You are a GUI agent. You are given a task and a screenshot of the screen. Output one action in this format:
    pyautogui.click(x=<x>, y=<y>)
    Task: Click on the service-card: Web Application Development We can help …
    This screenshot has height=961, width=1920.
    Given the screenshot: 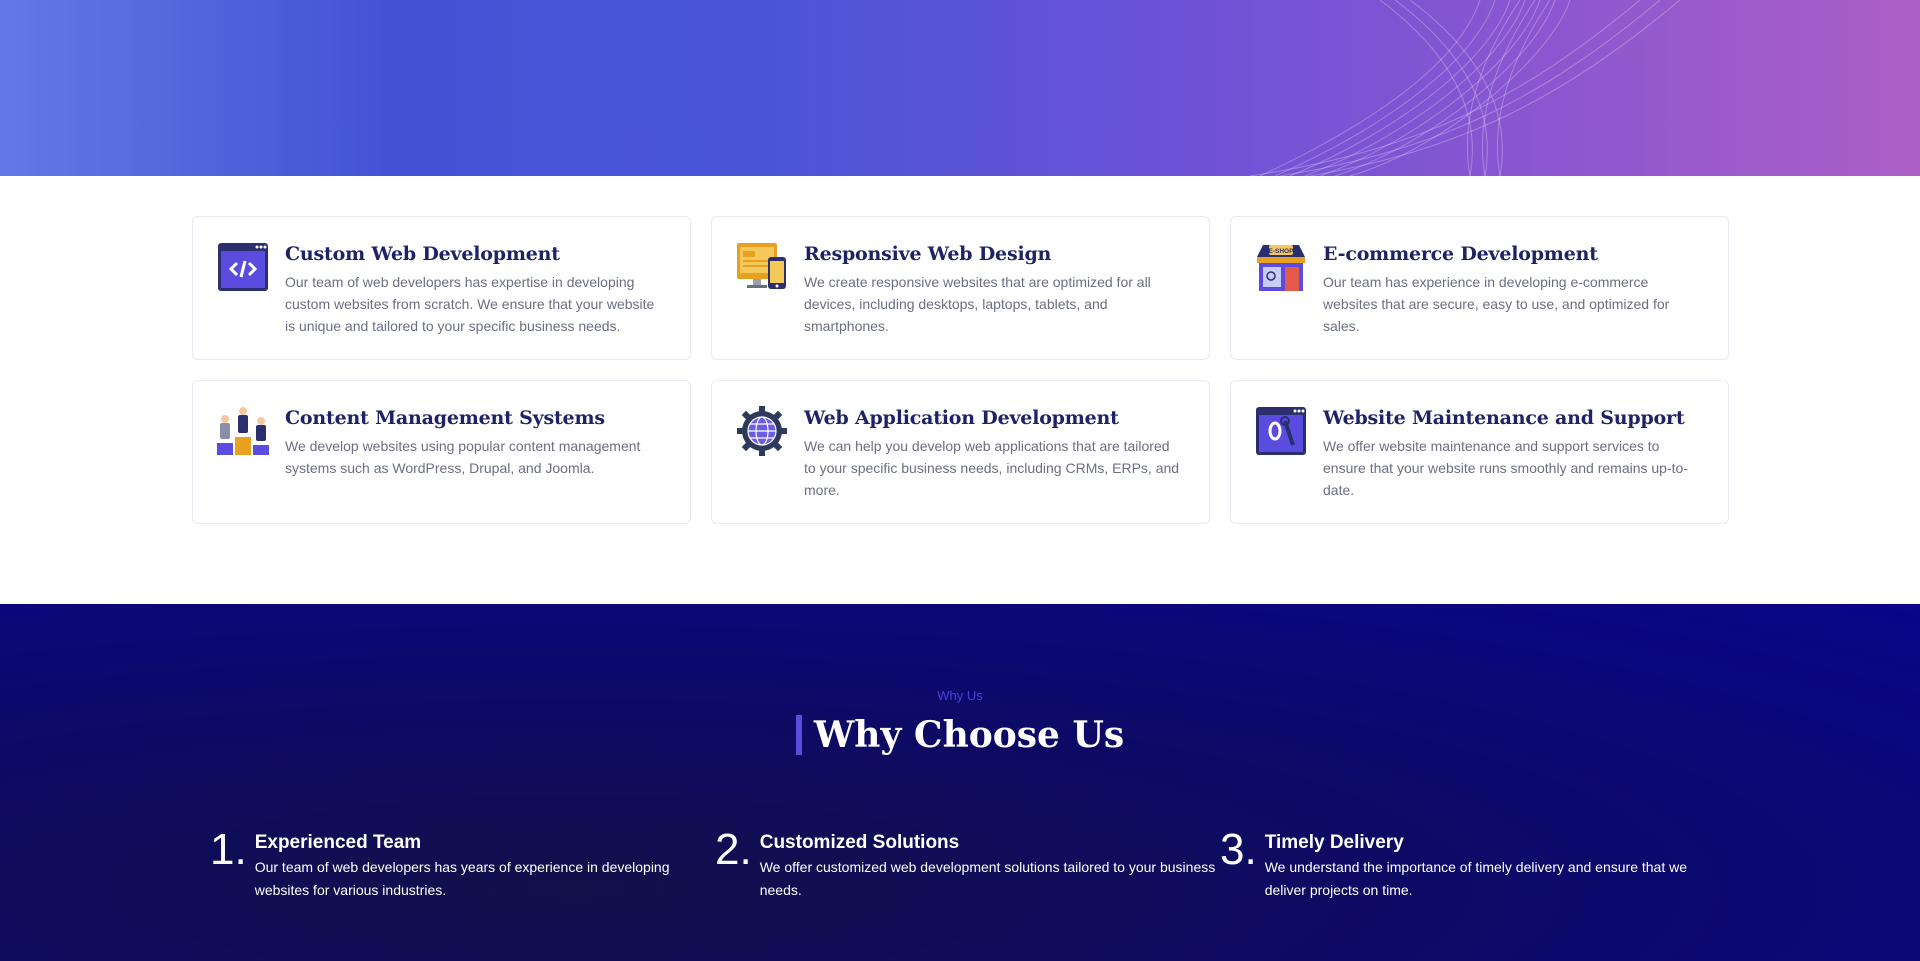 What is the action you would take?
    pyautogui.click(x=960, y=452)
    